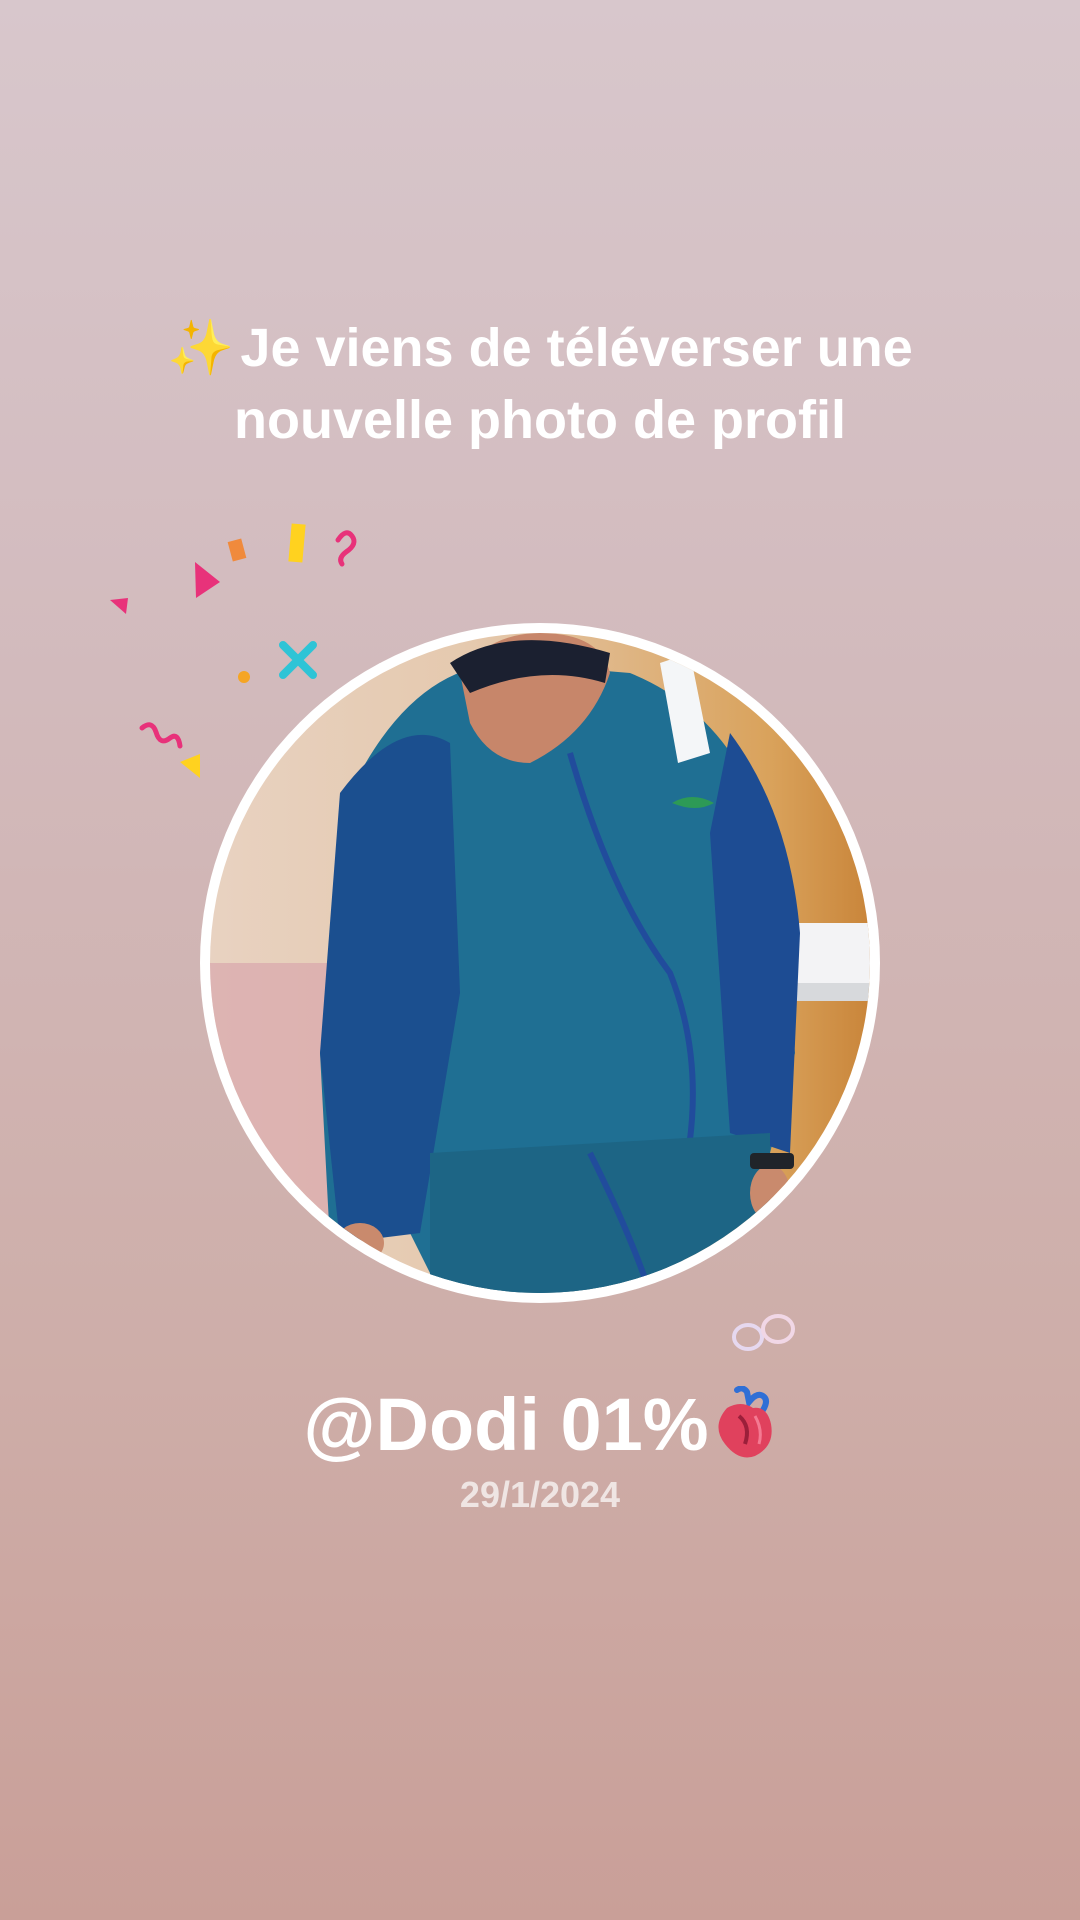 The image size is (1080, 1920). What do you see at coordinates (763, 1332) in the screenshot?
I see `bubbles-icon` at bounding box center [763, 1332].